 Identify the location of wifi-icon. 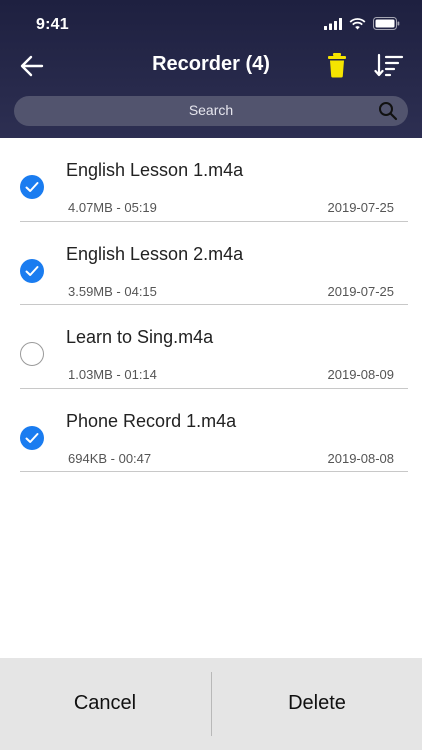
(357, 23).